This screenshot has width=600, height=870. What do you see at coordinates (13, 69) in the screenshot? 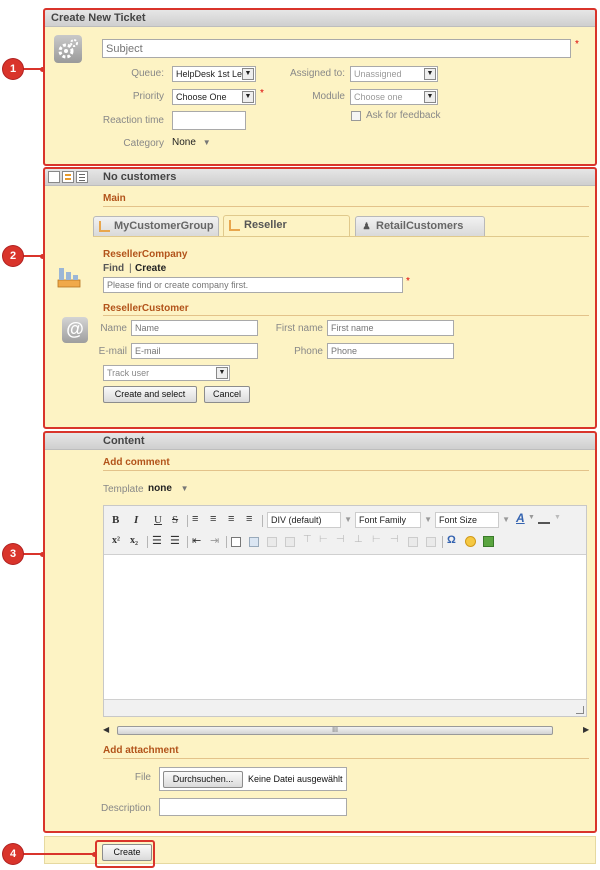
I see `callout-badge: 1` at bounding box center [13, 69].